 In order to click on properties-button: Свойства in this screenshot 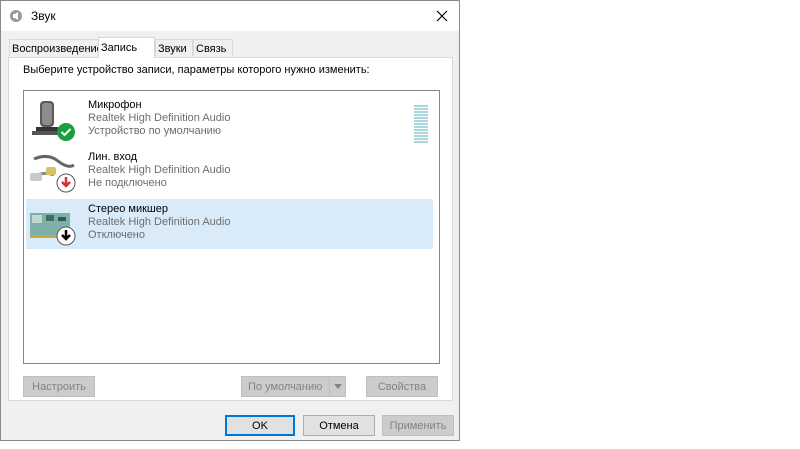, I will do `click(402, 386)`.